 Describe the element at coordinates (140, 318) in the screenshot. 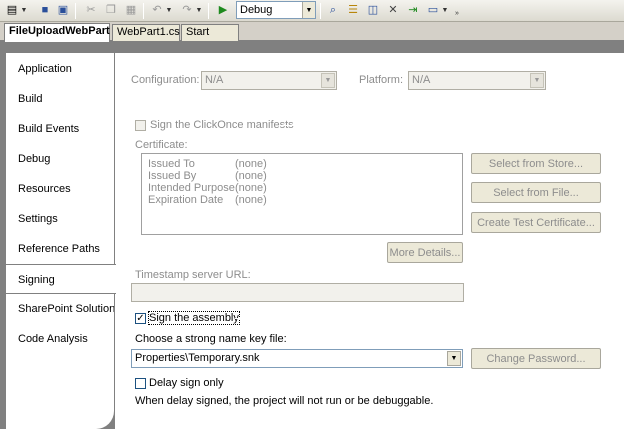

I see `sign-assembly-checkbox: ✓` at that location.